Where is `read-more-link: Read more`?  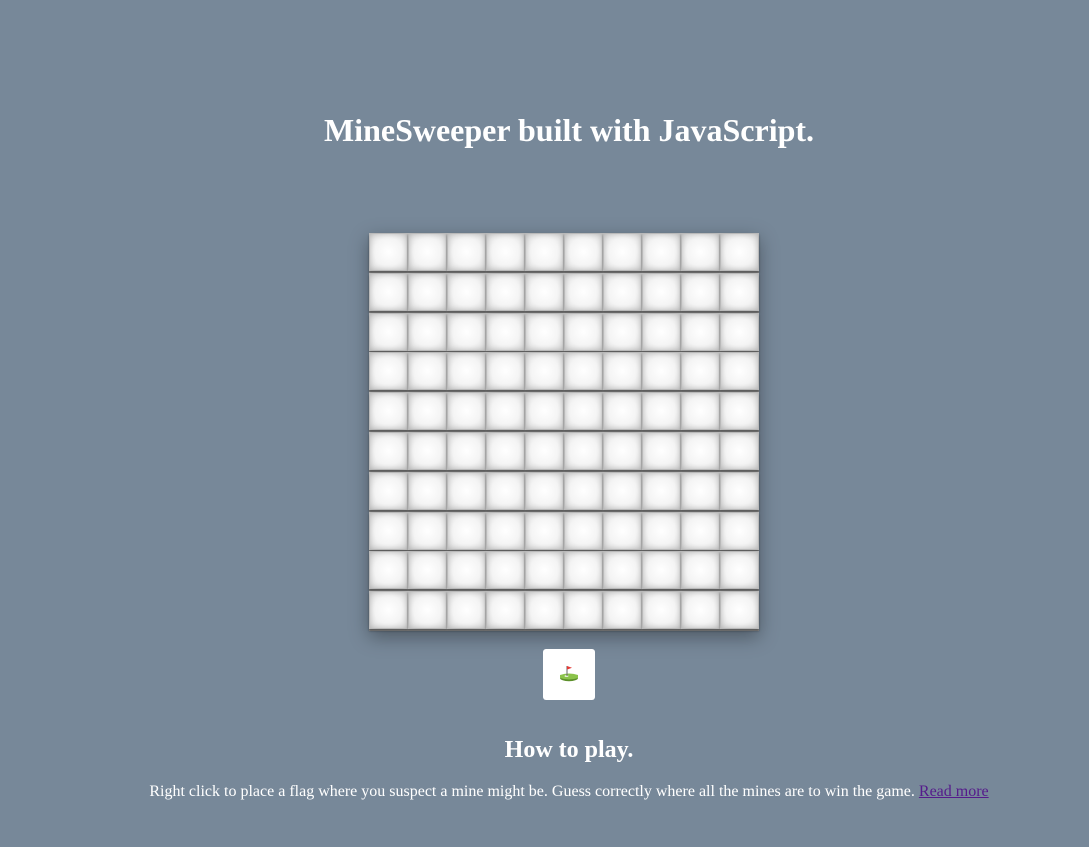
read-more-link: Read more is located at coordinates (954, 791).